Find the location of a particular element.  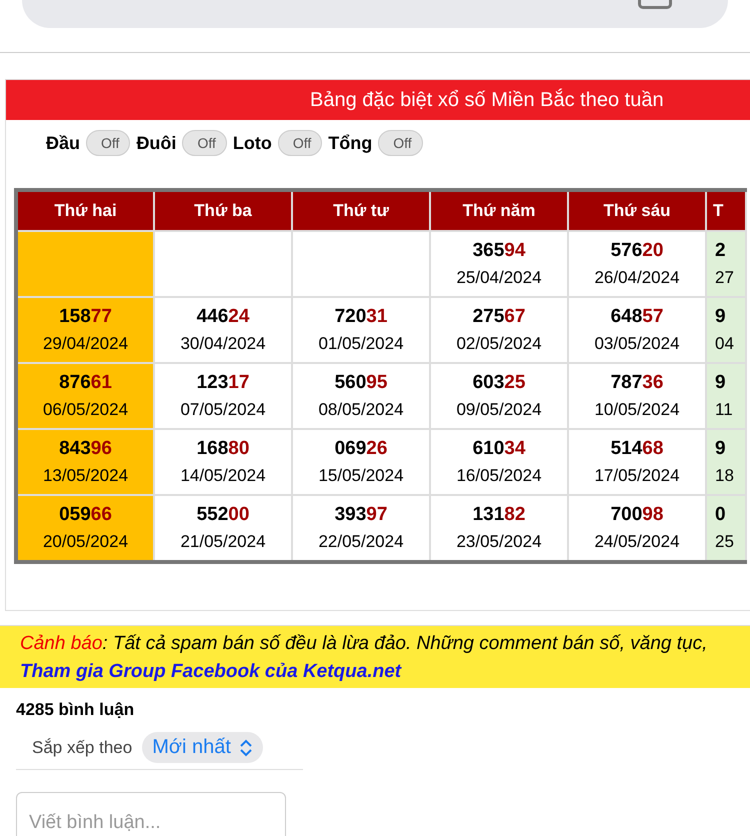

column-header: T is located at coordinates (726, 210).